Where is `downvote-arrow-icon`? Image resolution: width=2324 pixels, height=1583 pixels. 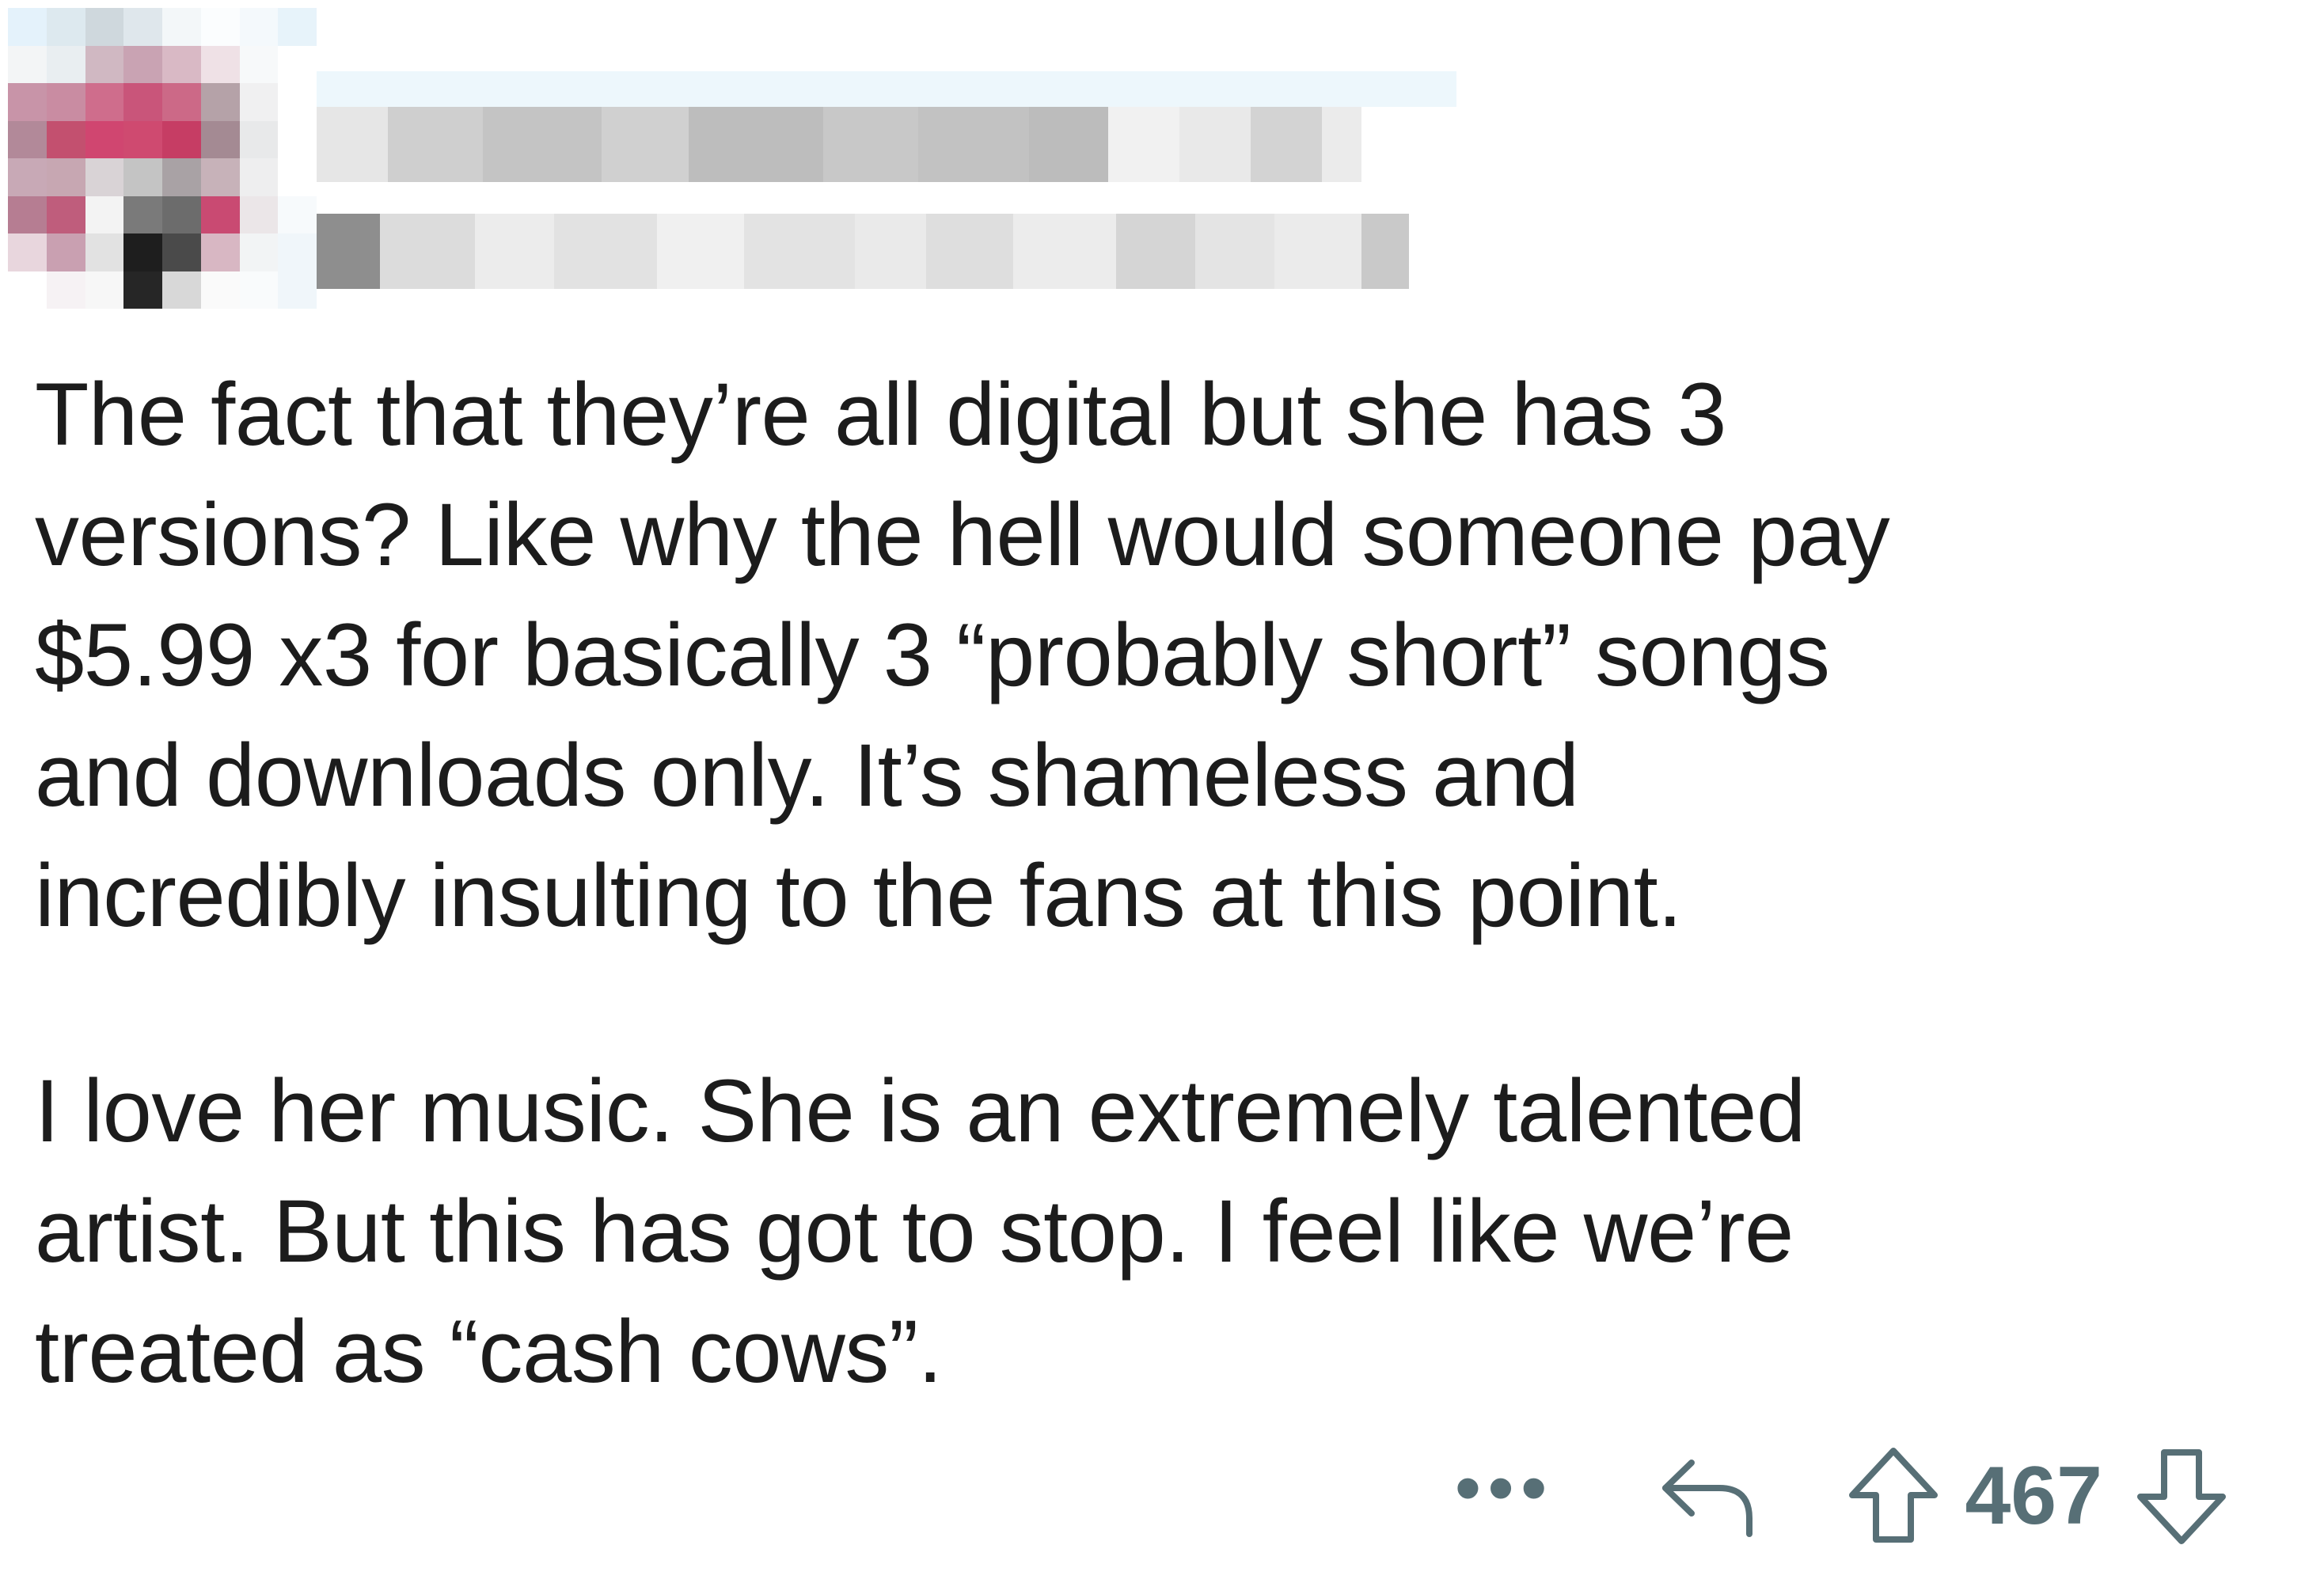 downvote-arrow-icon is located at coordinates (2181, 1495).